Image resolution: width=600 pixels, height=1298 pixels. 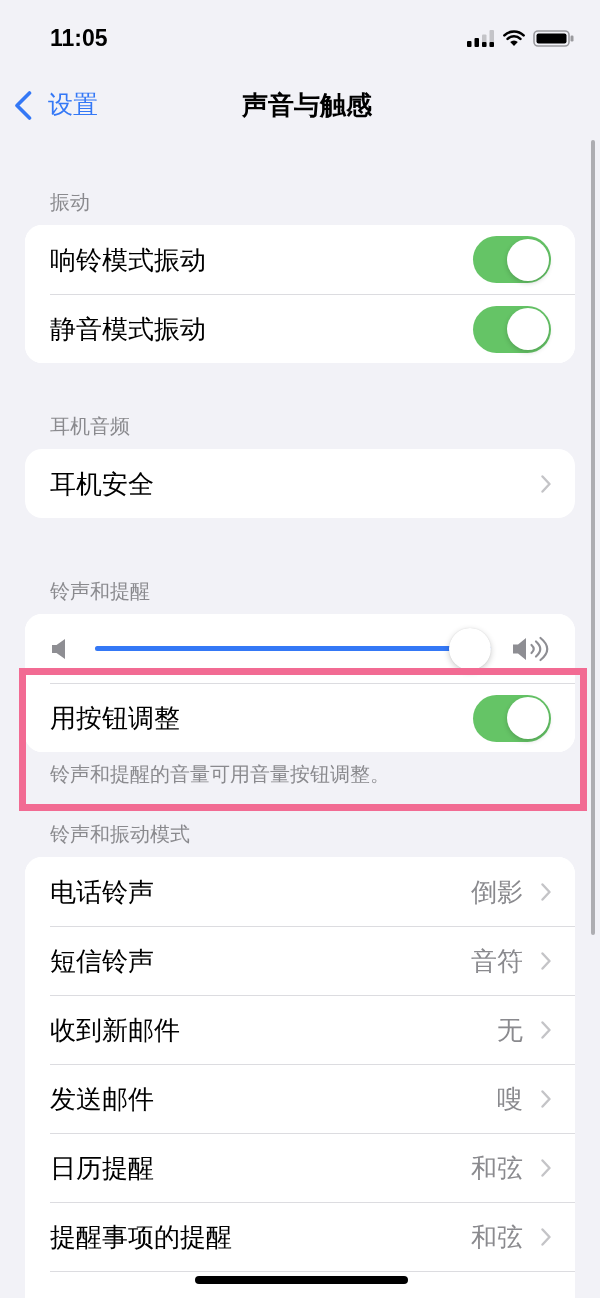 I want to click on status-time: 11:05, so click(x=79, y=38).